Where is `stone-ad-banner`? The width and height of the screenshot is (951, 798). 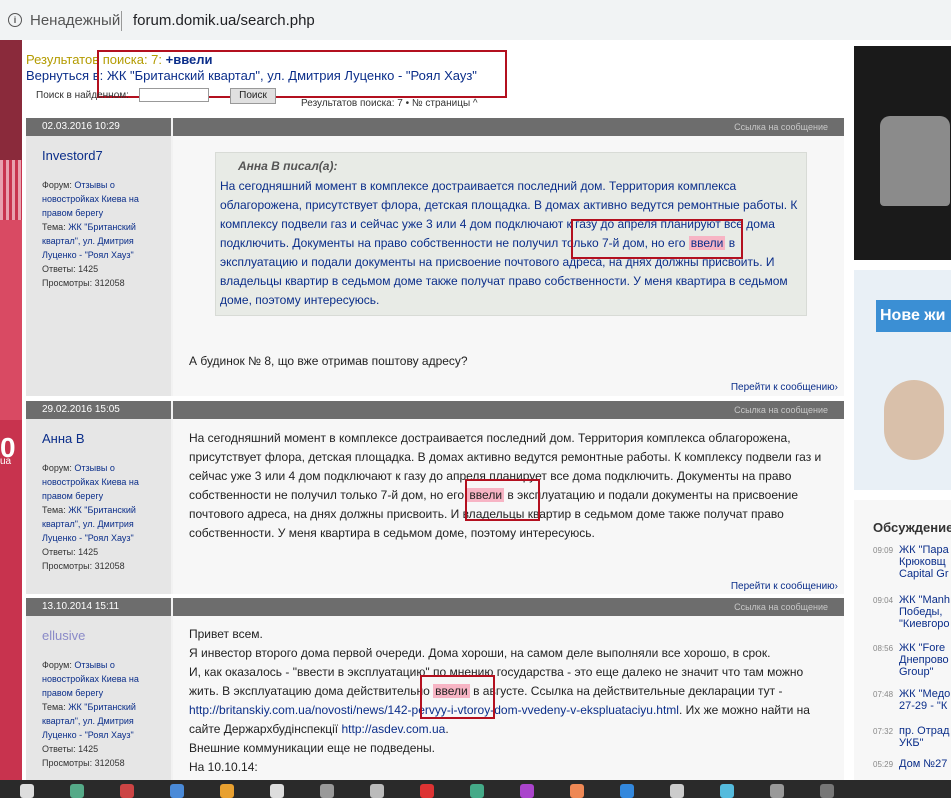 stone-ad-banner is located at coordinates (902, 153).